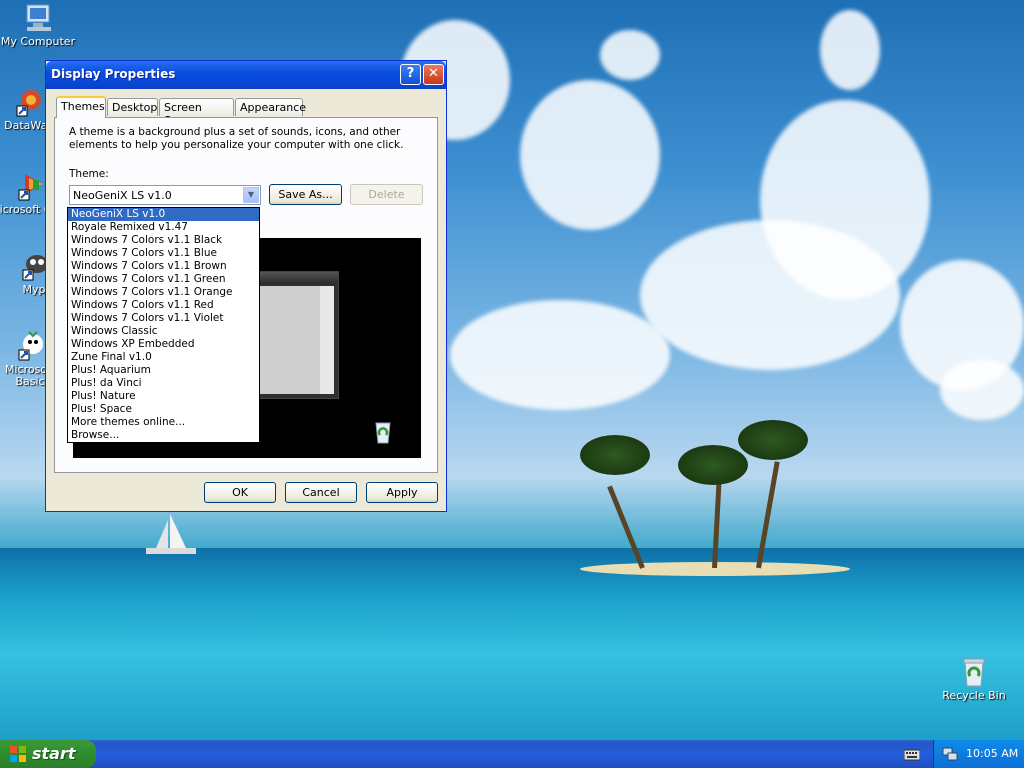 This screenshot has width=1024, height=768. Describe the element at coordinates (163, 344) in the screenshot. I see `theme-option: Windows XP Embedded` at that location.